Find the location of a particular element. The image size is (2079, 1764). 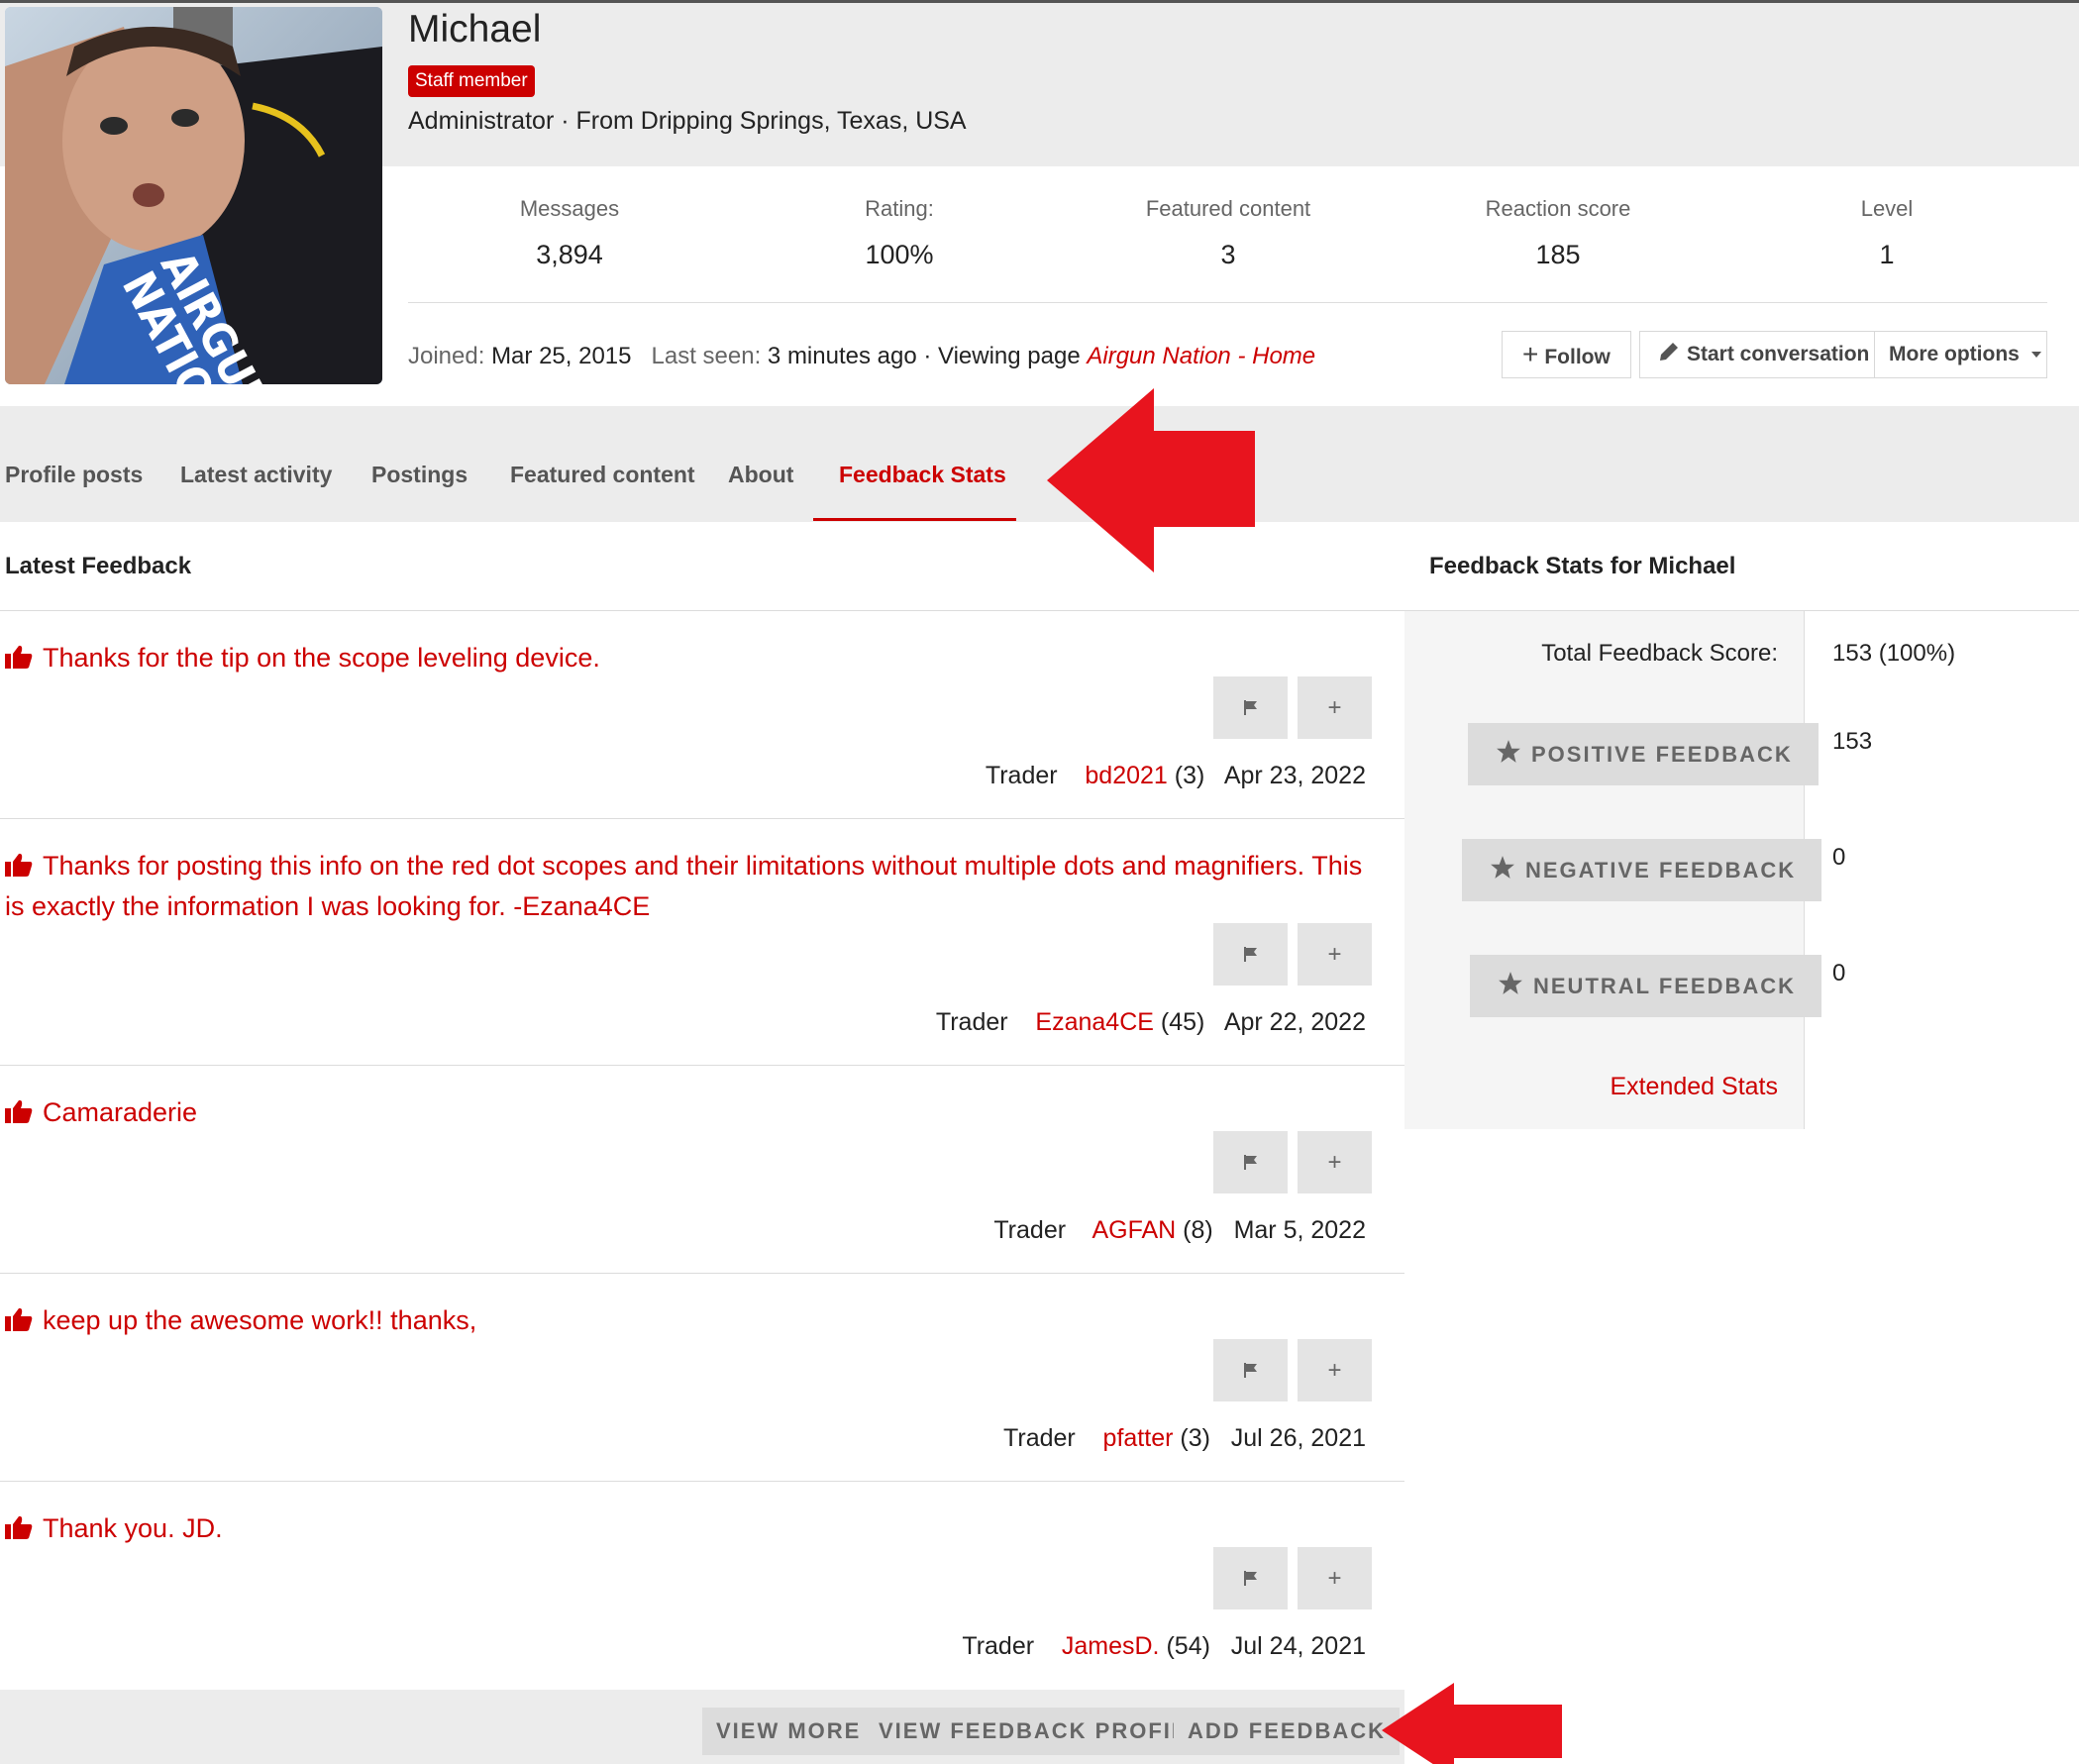

stat-featured-content: Featured content 3 is located at coordinates (1228, 233).